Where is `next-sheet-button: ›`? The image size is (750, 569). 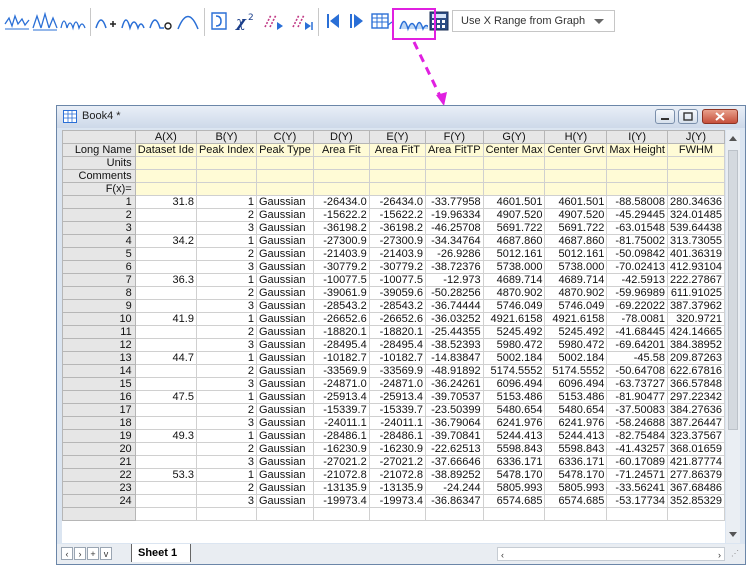
next-sheet-button: › is located at coordinates (80, 553).